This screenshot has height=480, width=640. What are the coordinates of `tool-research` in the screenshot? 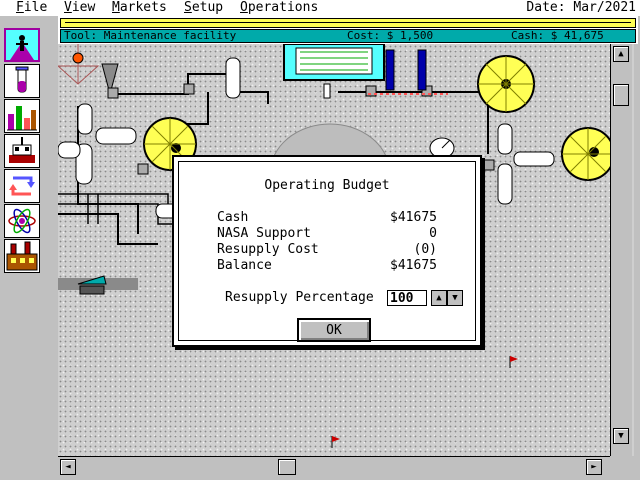 It's located at (22, 81).